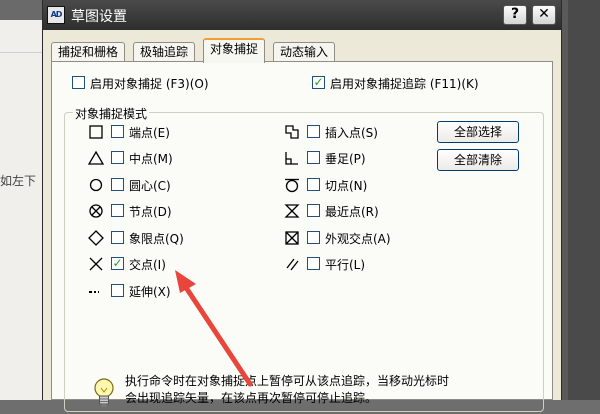 The width and height of the screenshot is (600, 414). What do you see at coordinates (345, 264) in the screenshot?
I see `parallel-label: 平行(L)` at bounding box center [345, 264].